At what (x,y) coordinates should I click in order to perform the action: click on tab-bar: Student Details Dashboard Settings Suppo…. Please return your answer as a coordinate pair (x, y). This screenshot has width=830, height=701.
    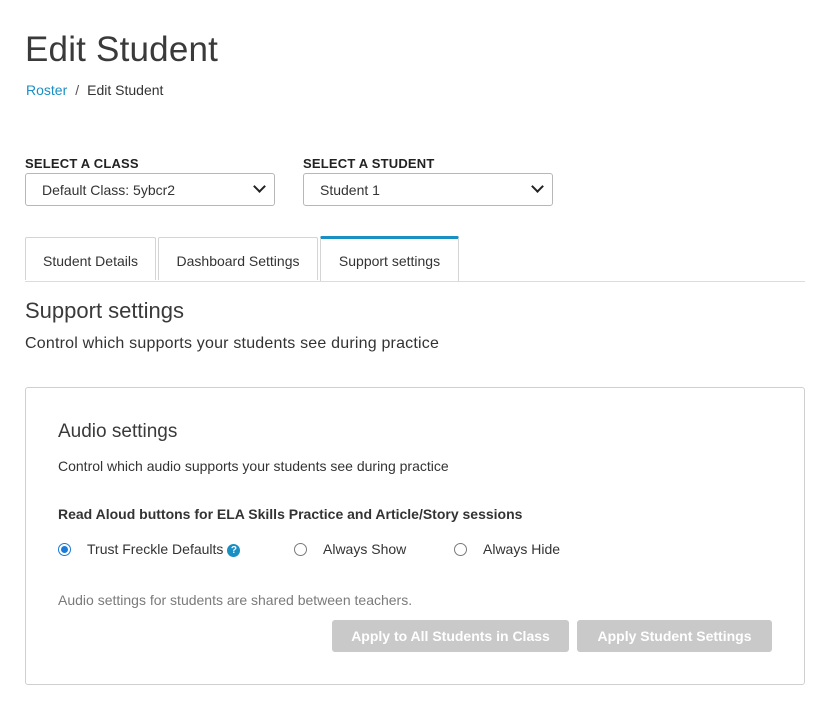
    Looking at the image, I should click on (415, 259).